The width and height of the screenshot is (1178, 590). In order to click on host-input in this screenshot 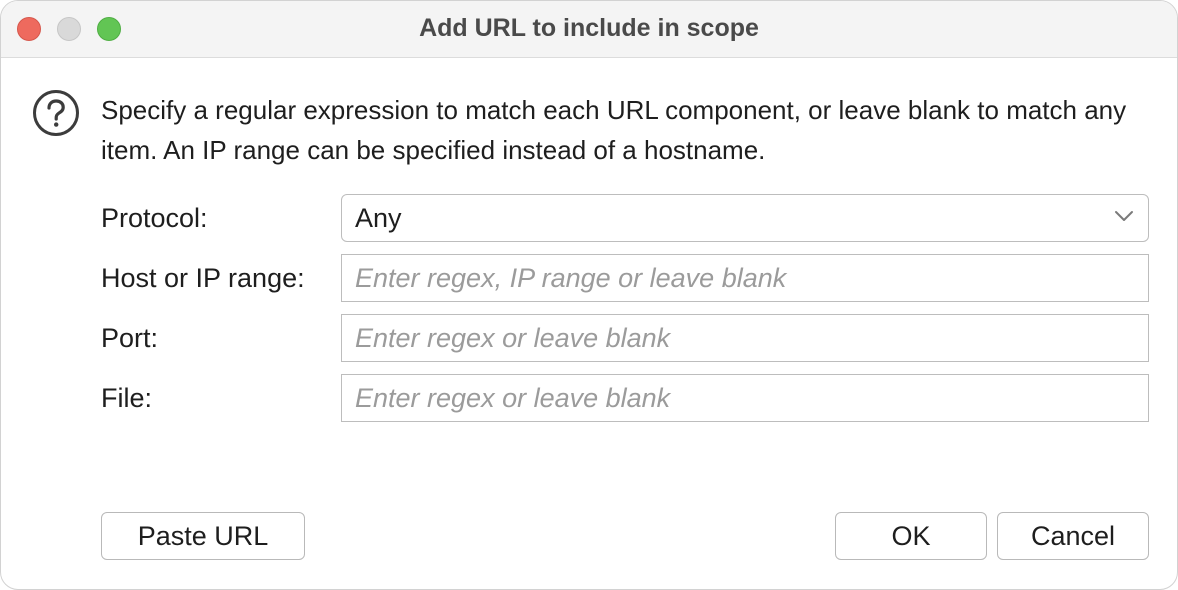, I will do `click(745, 278)`.